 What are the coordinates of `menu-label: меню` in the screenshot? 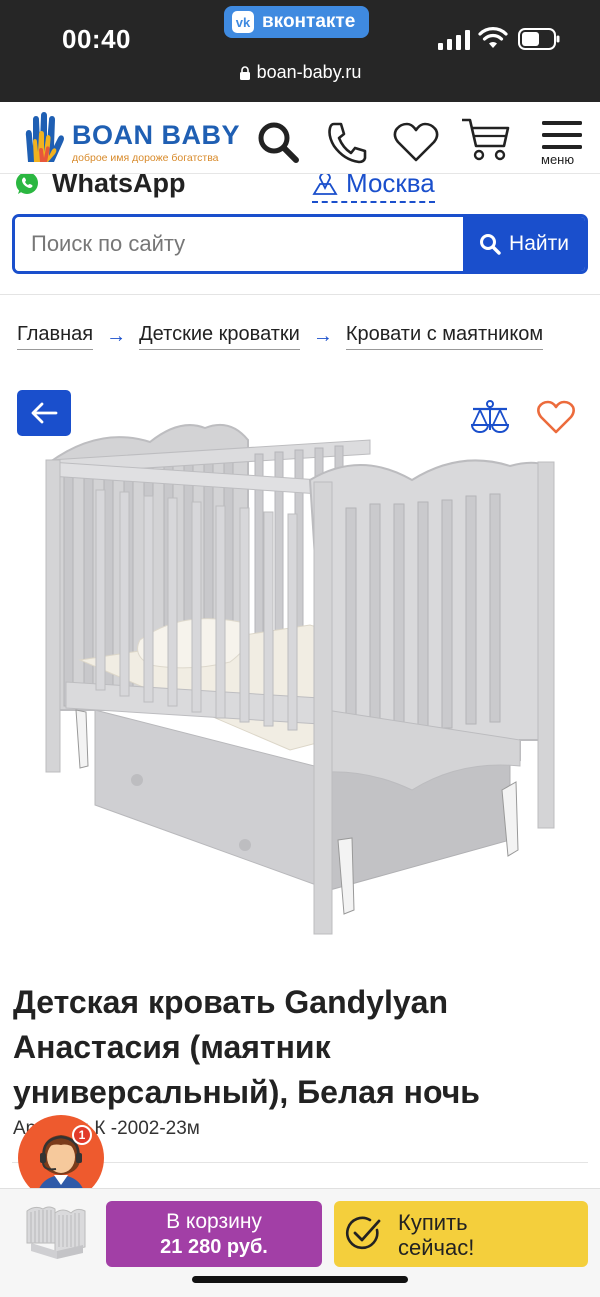 It's located at (557, 159).